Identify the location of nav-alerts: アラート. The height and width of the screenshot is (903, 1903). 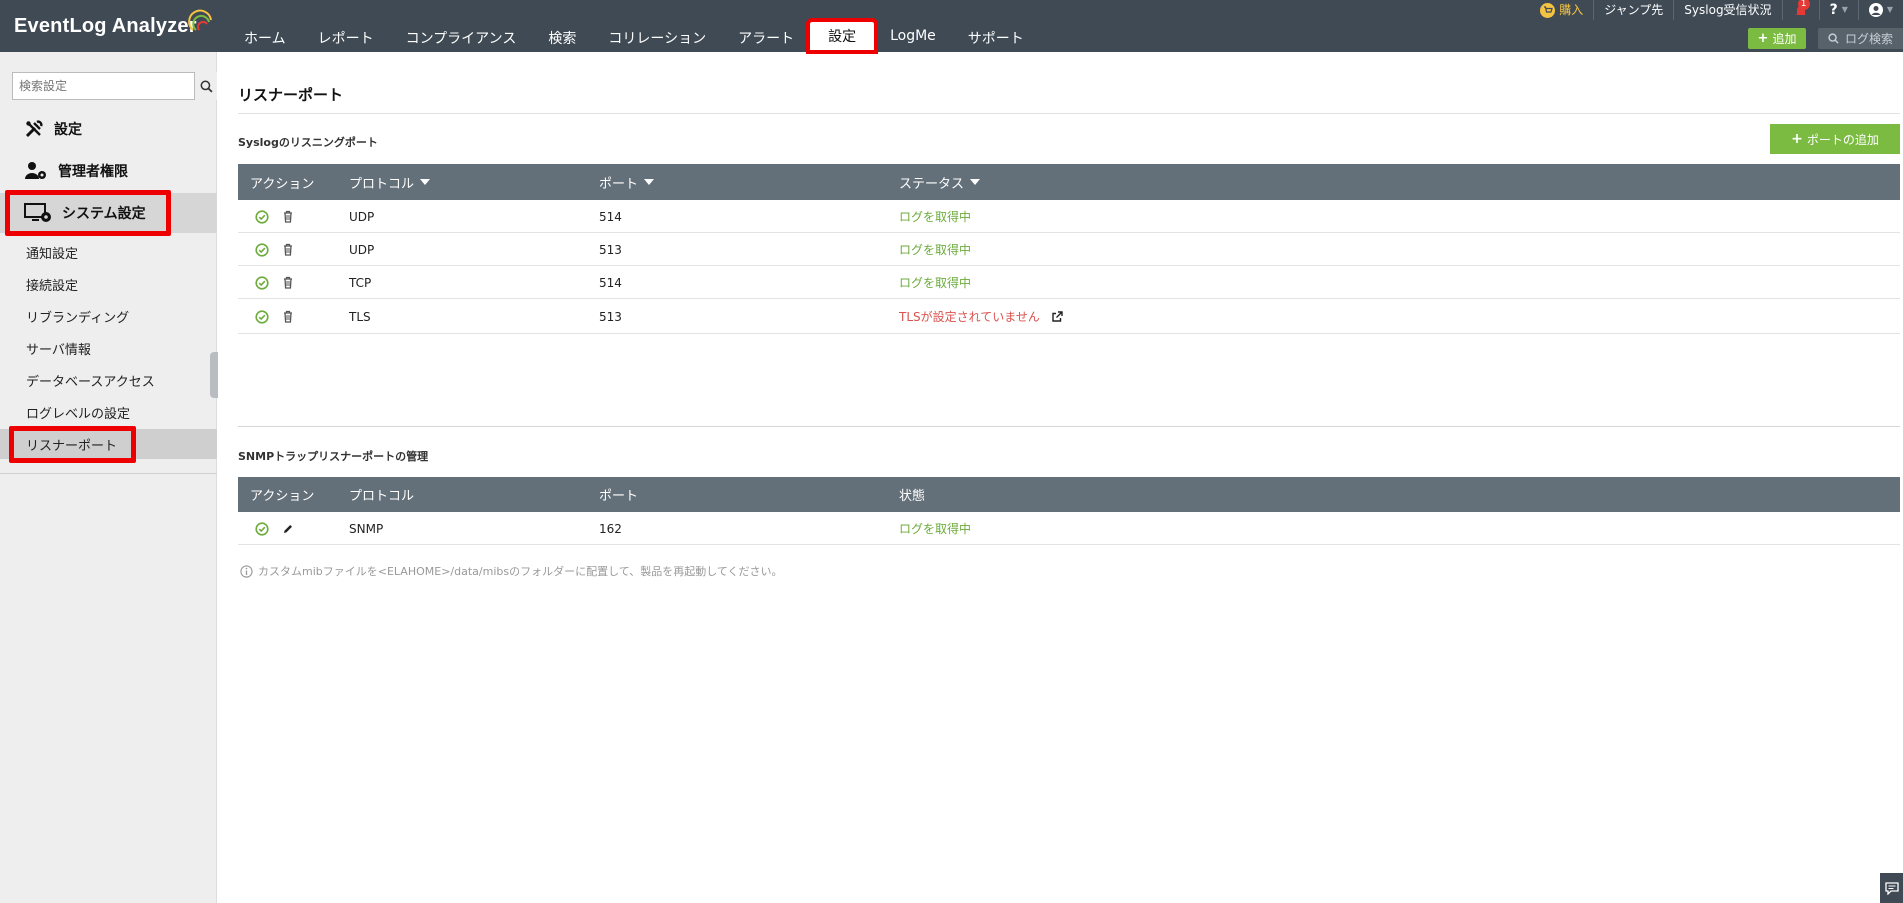
(766, 38).